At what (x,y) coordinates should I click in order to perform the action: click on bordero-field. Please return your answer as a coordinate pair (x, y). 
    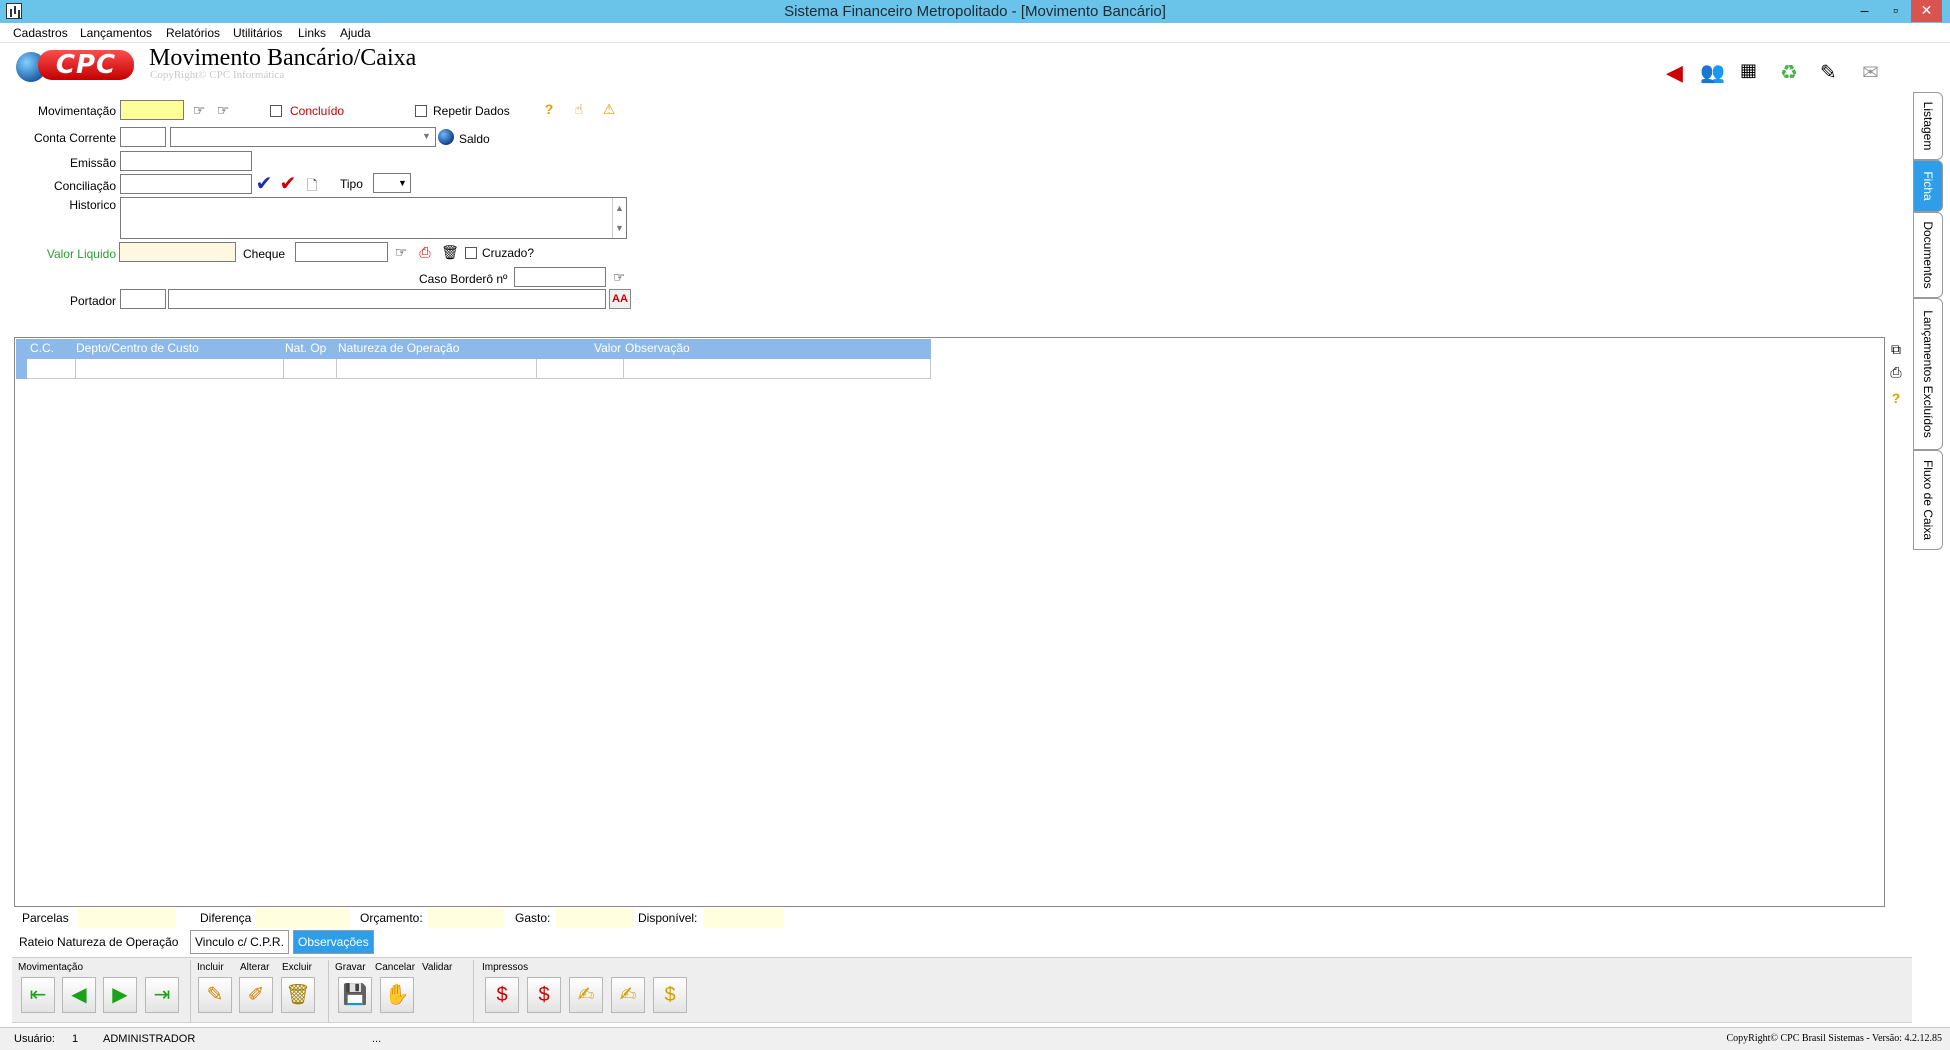
    Looking at the image, I should click on (560, 277).